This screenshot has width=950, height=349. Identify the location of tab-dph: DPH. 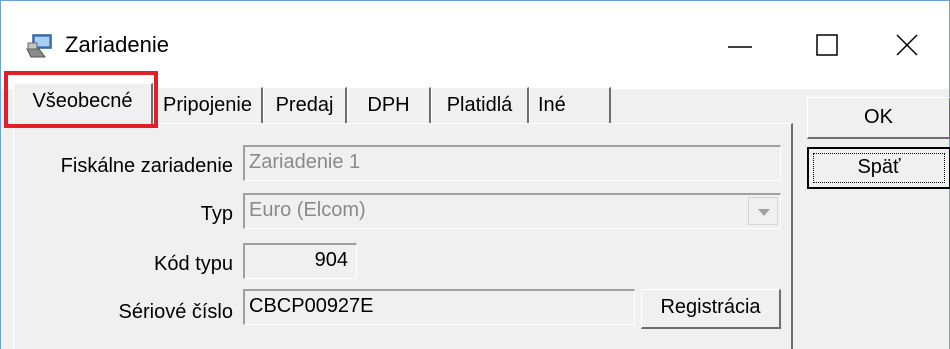
(389, 105).